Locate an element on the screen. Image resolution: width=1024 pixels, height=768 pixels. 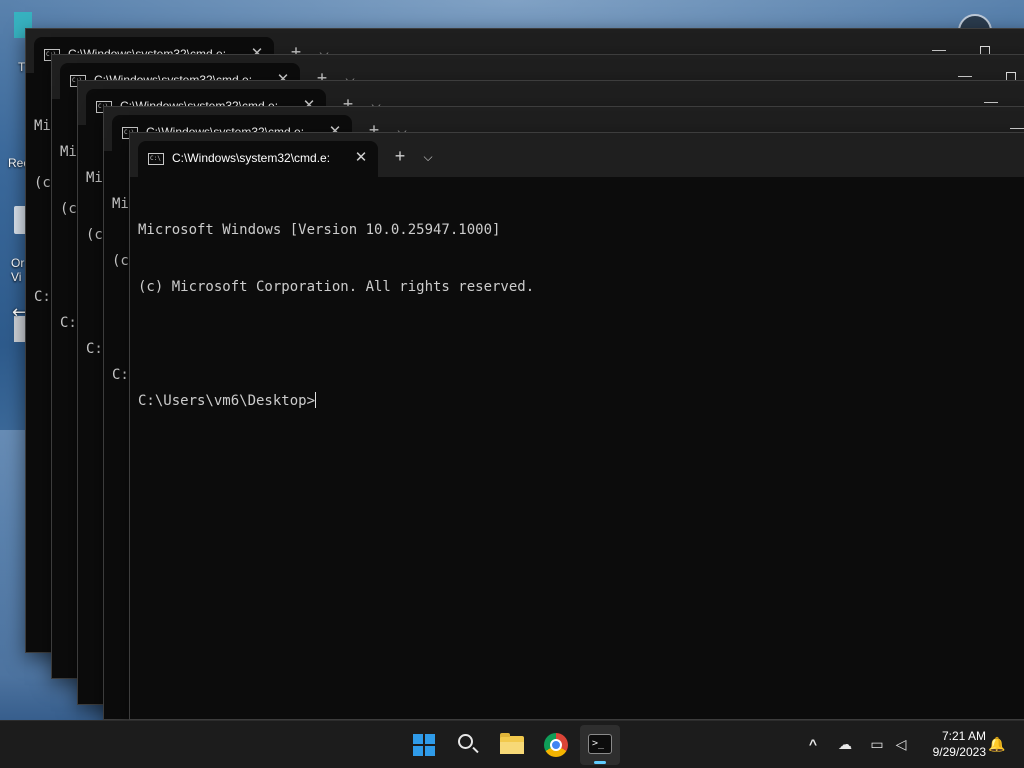
close-tab-button: ✕ is located at coordinates (361, 158).